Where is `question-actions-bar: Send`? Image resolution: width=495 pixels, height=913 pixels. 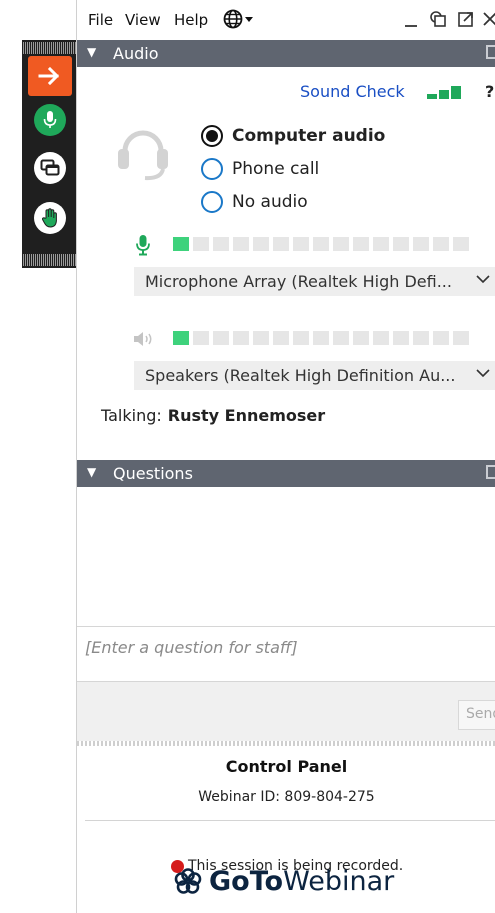 question-actions-bar: Send is located at coordinates (286, 712).